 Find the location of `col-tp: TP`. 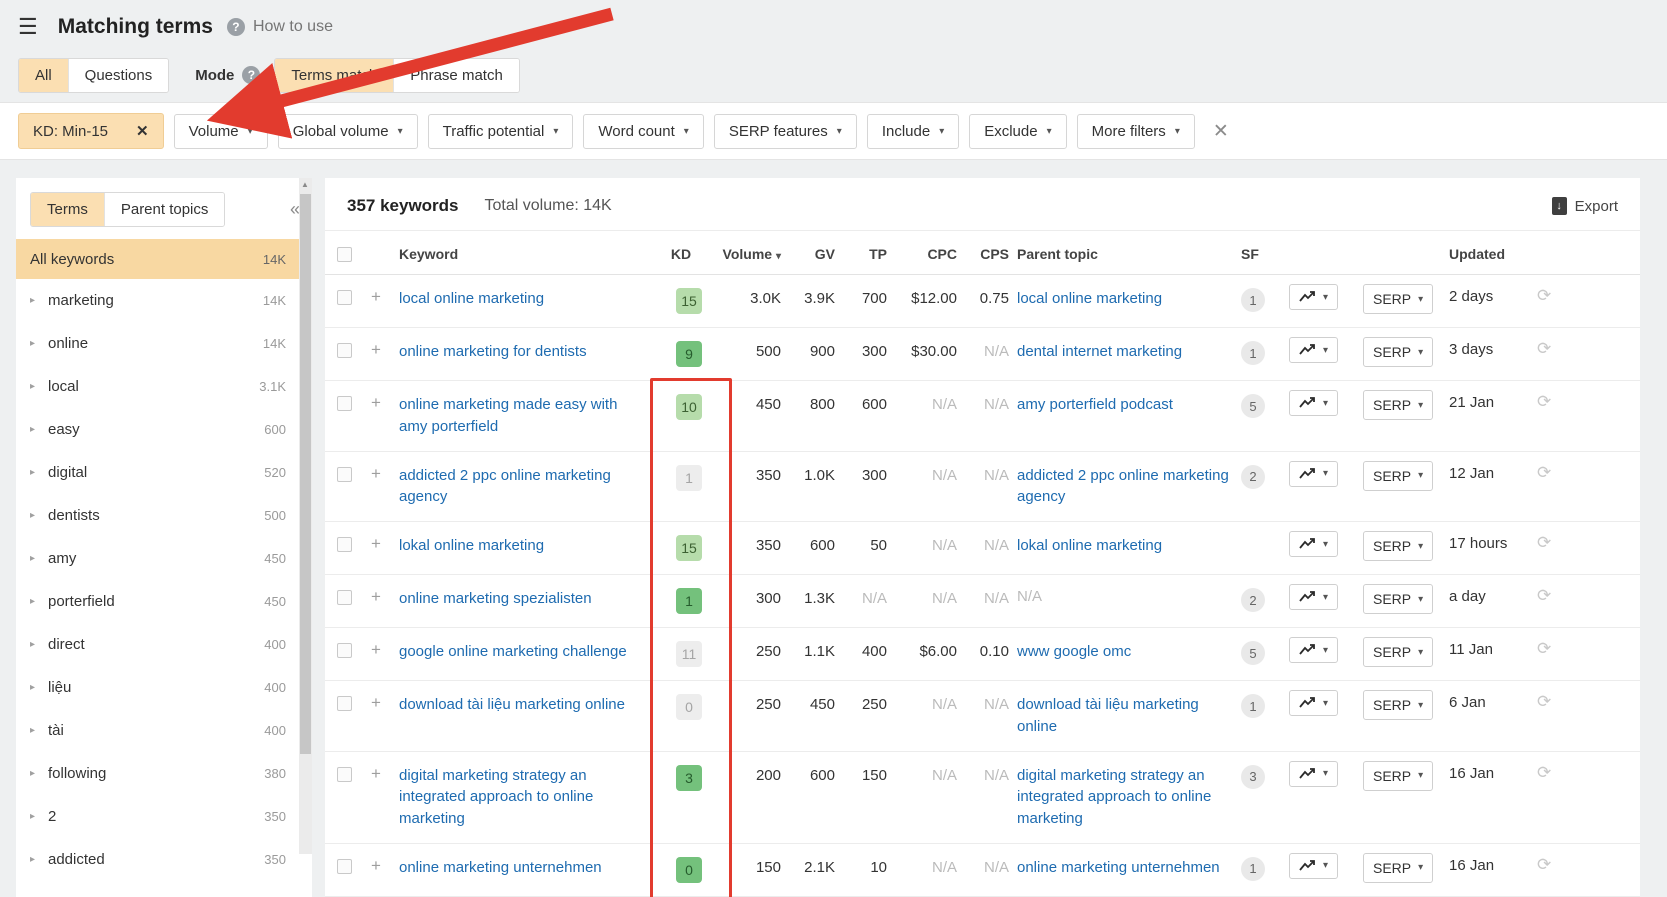

col-tp: TP is located at coordinates (869, 254).